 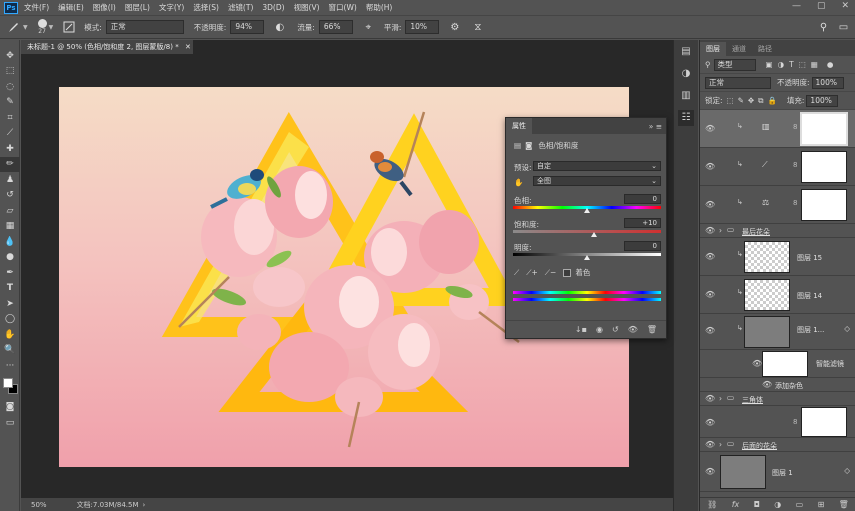 What do you see at coordinates (551, 273) in the screenshot?
I see `eyedropper-subtract-icon: ⟋−` at bounding box center [551, 273].